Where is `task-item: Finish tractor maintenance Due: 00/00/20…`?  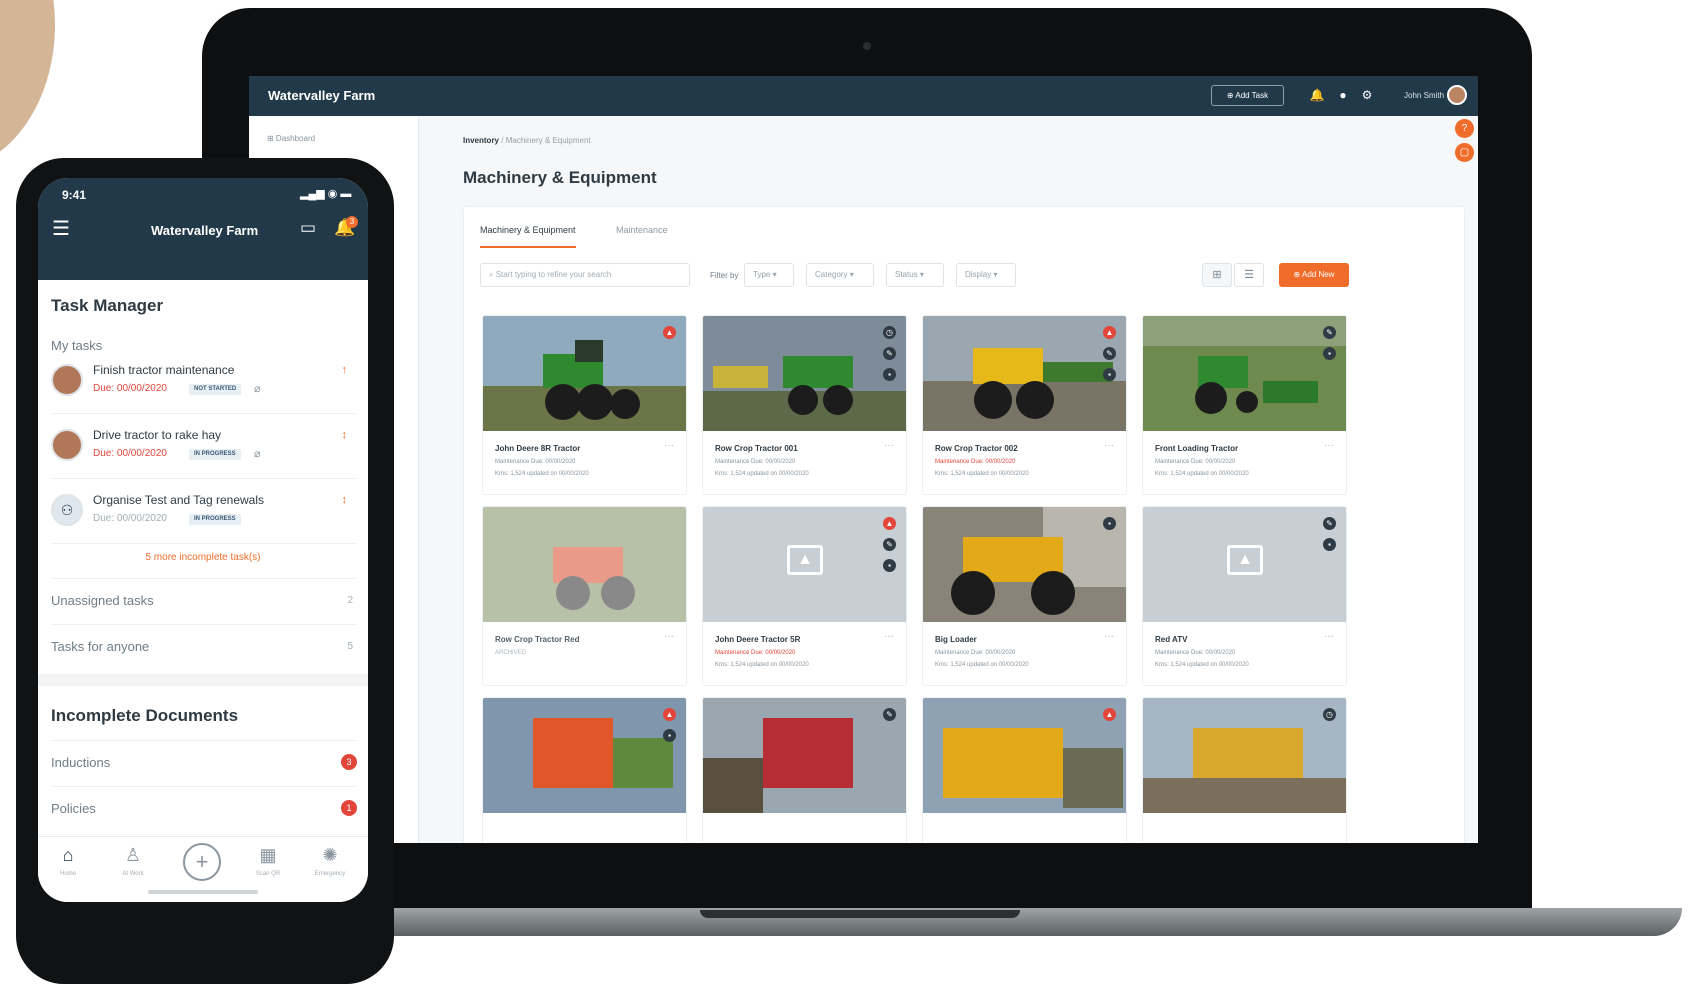 task-item: Finish tractor maintenance Due: 00/00/20… is located at coordinates (204, 385).